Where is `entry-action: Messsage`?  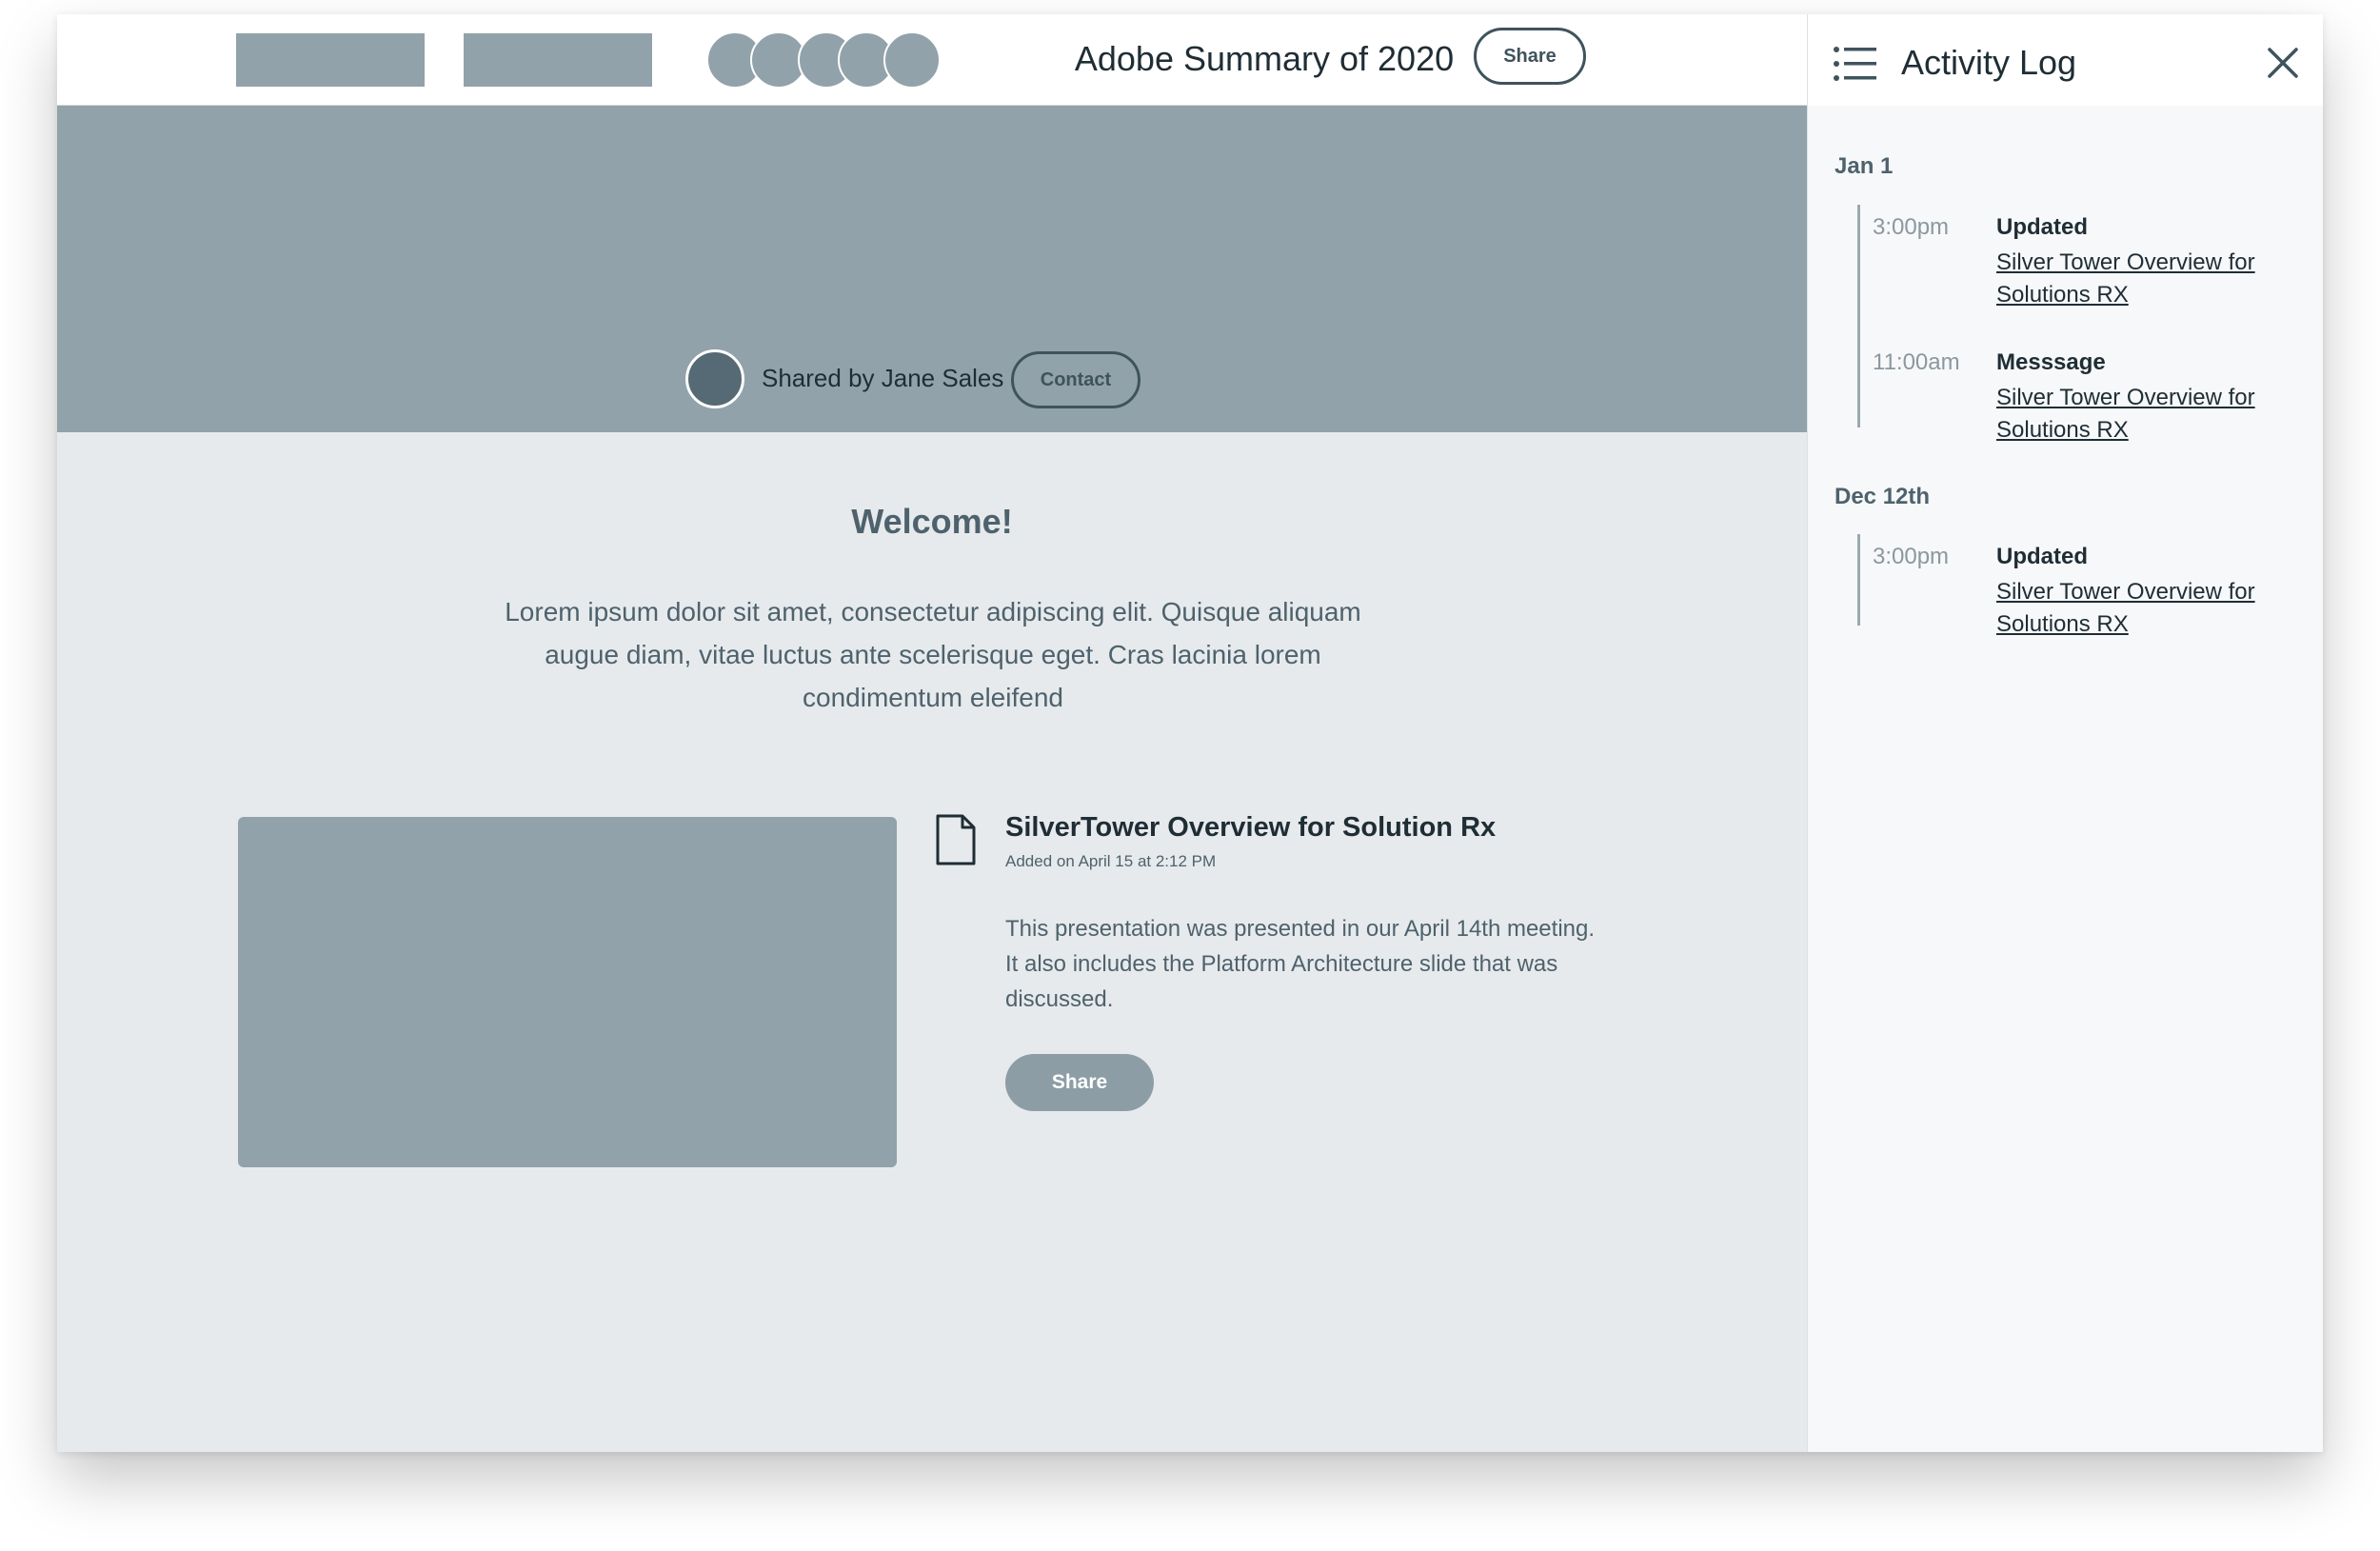
entry-action: Messsage is located at coordinates (2051, 362).